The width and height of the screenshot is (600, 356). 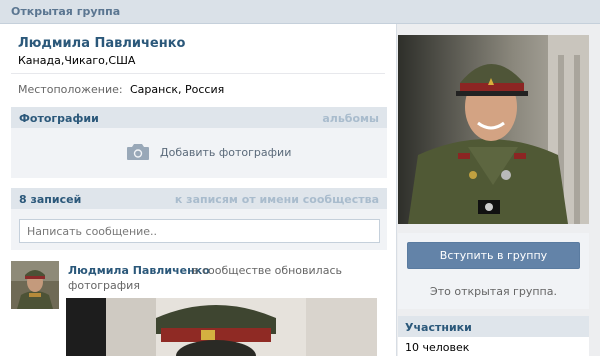 I want to click on photos-section: Фотографии альбомы Добавить фотографии, so click(x=199, y=142).